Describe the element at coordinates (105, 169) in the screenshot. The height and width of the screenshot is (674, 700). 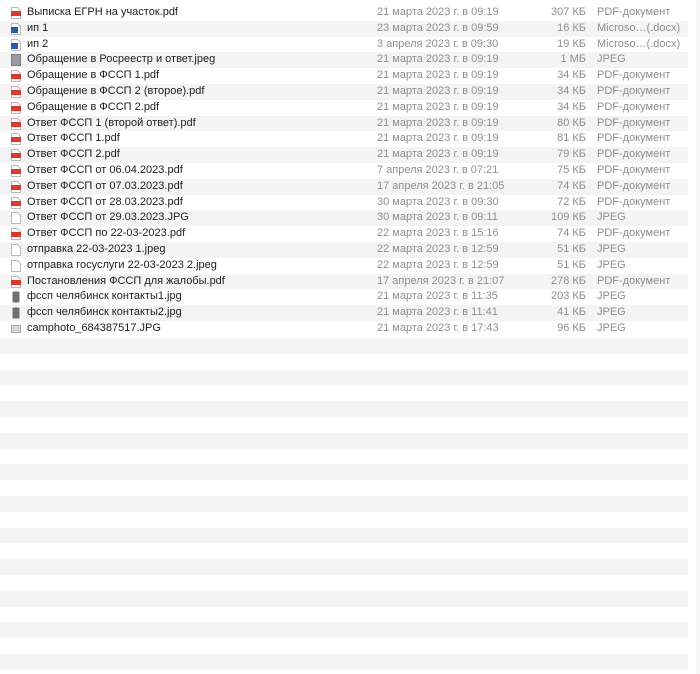
I see `file-name: Ответ ФССП от 06.04.2023.pdf` at that location.